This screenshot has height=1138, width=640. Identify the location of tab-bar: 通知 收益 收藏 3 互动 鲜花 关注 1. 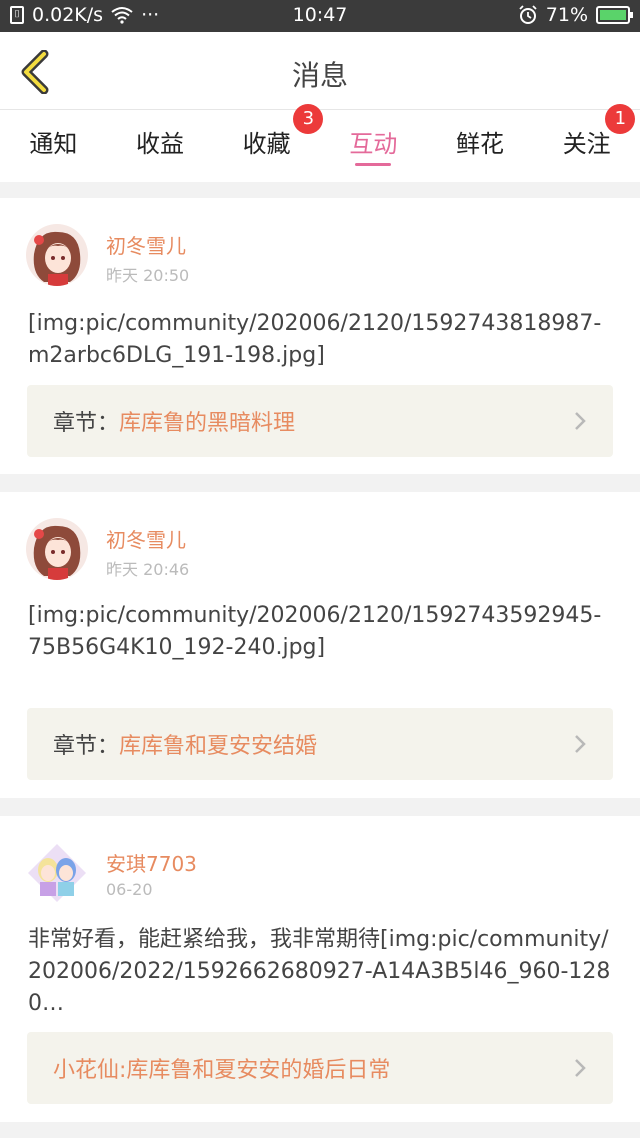
(320, 143).